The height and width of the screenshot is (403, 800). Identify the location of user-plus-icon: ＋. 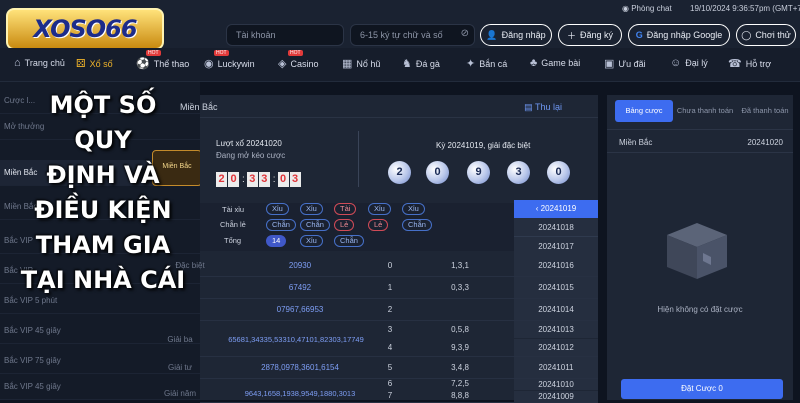
(571, 35).